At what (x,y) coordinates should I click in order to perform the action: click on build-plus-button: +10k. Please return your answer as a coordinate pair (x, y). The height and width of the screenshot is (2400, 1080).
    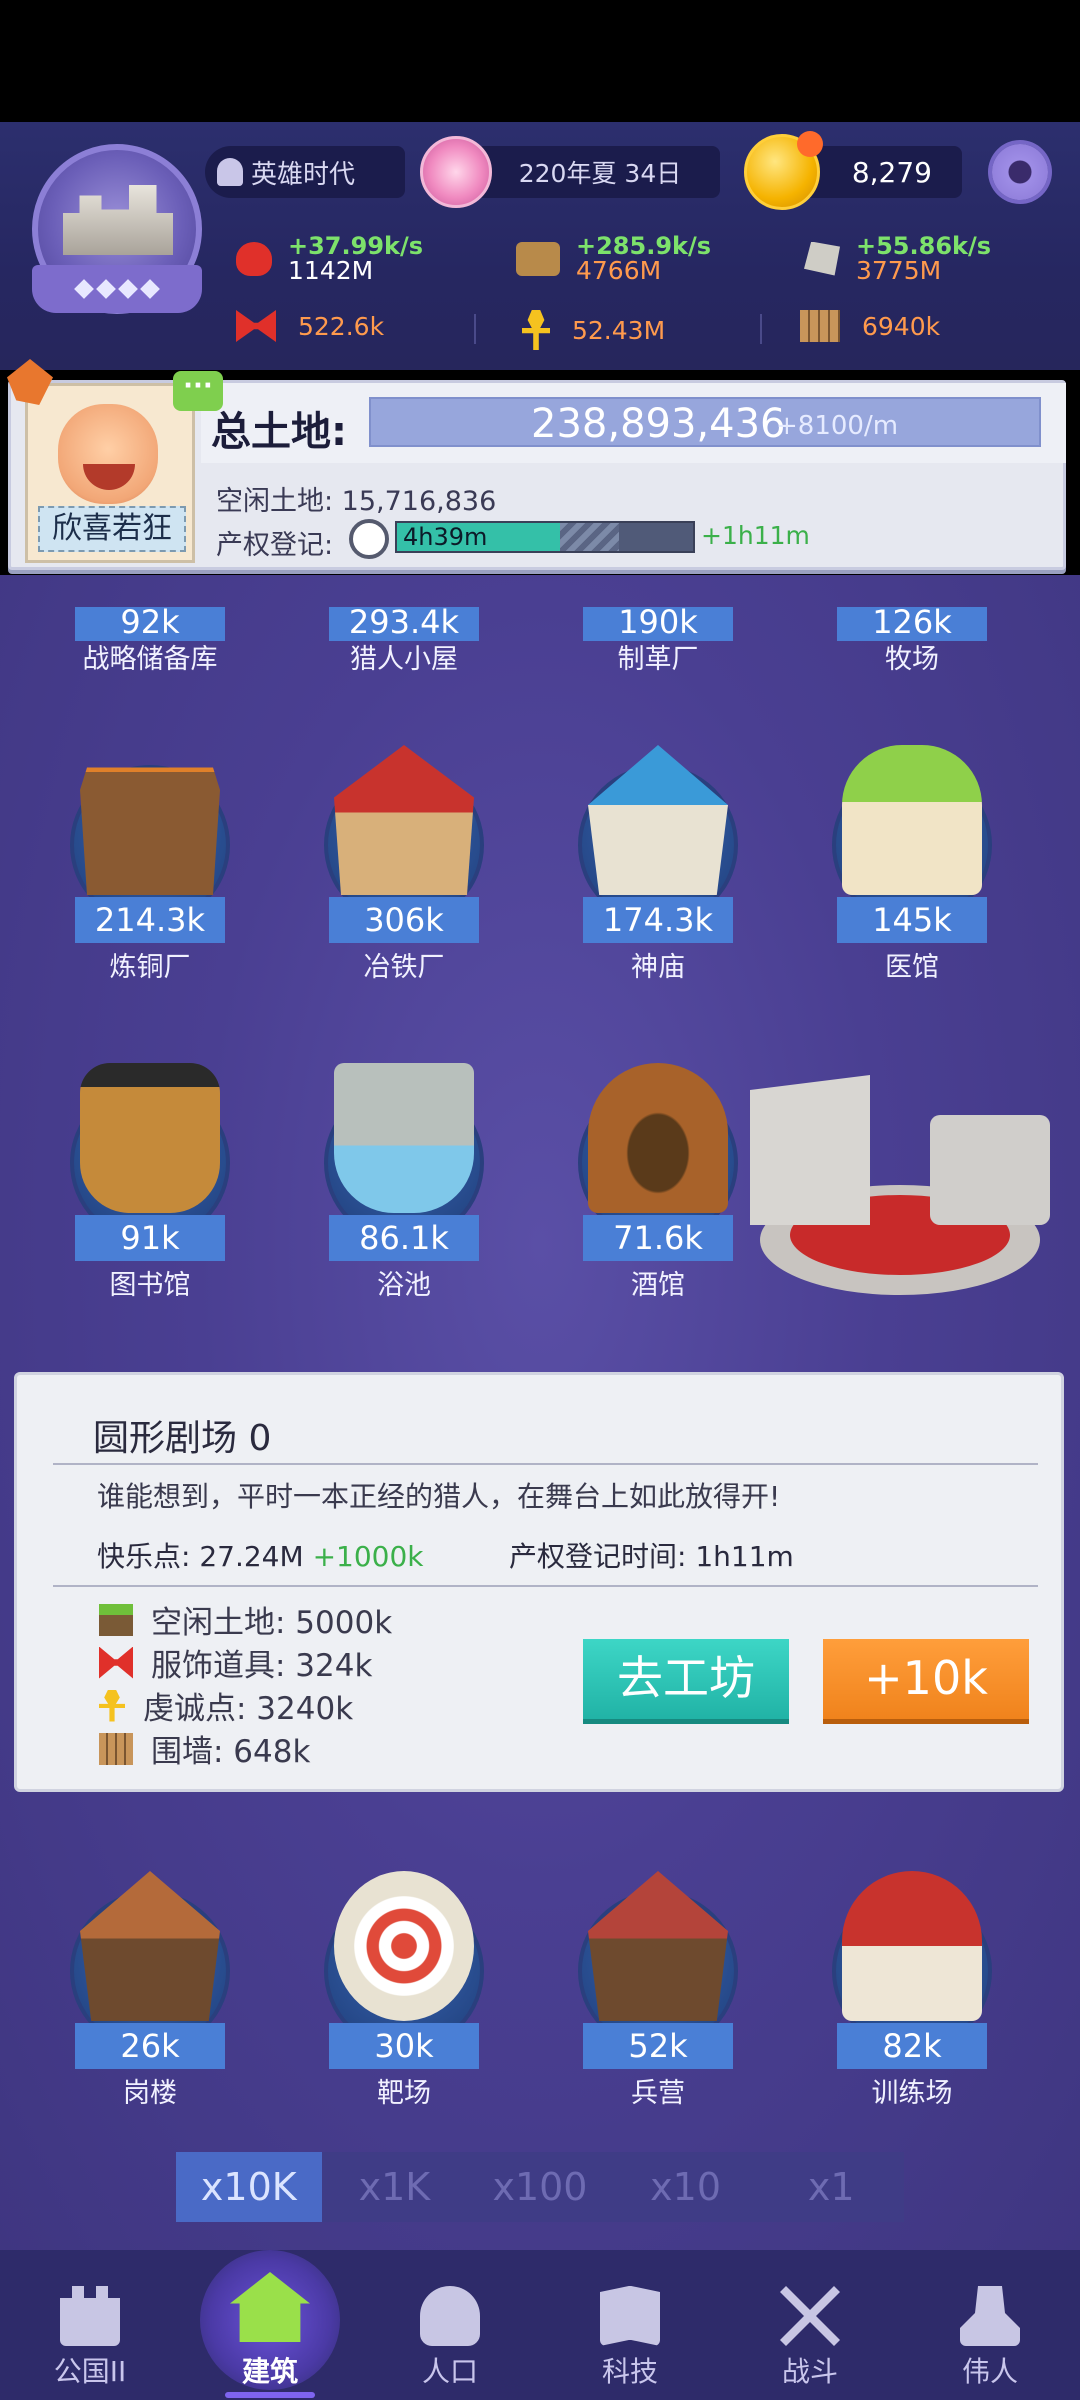
    Looking at the image, I should click on (926, 1679).